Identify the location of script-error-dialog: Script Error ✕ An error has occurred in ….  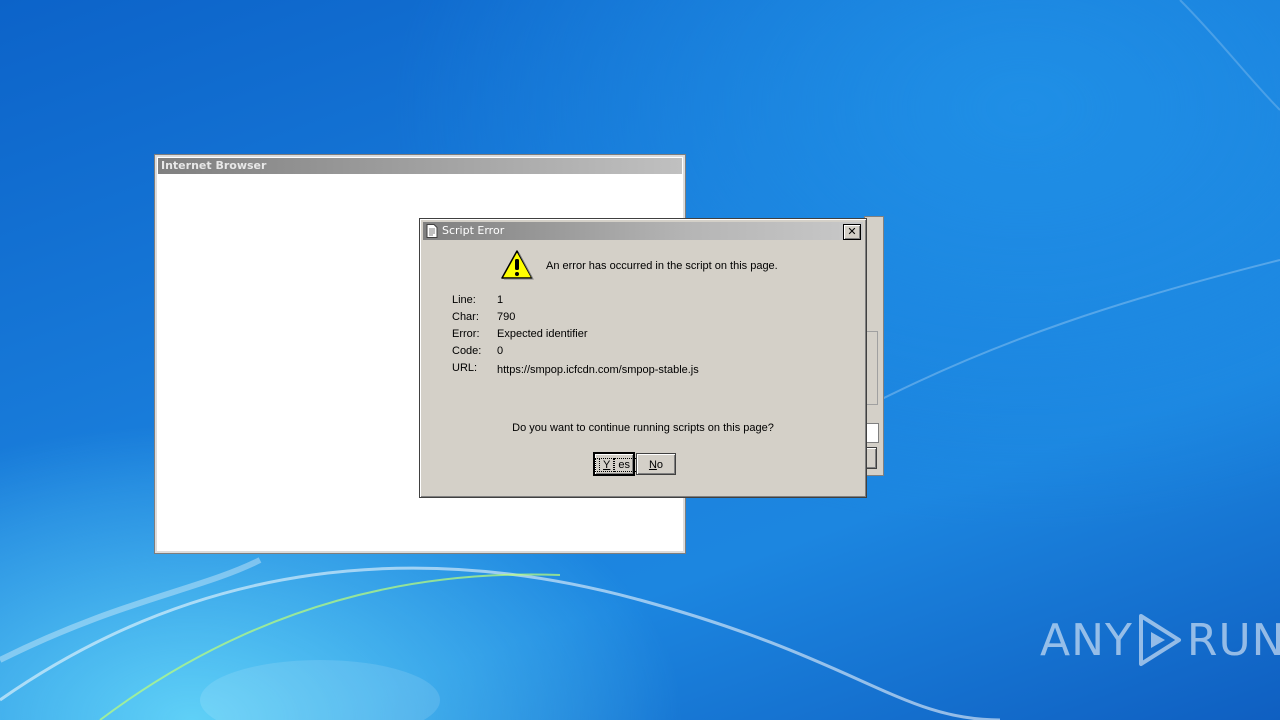
(643, 358).